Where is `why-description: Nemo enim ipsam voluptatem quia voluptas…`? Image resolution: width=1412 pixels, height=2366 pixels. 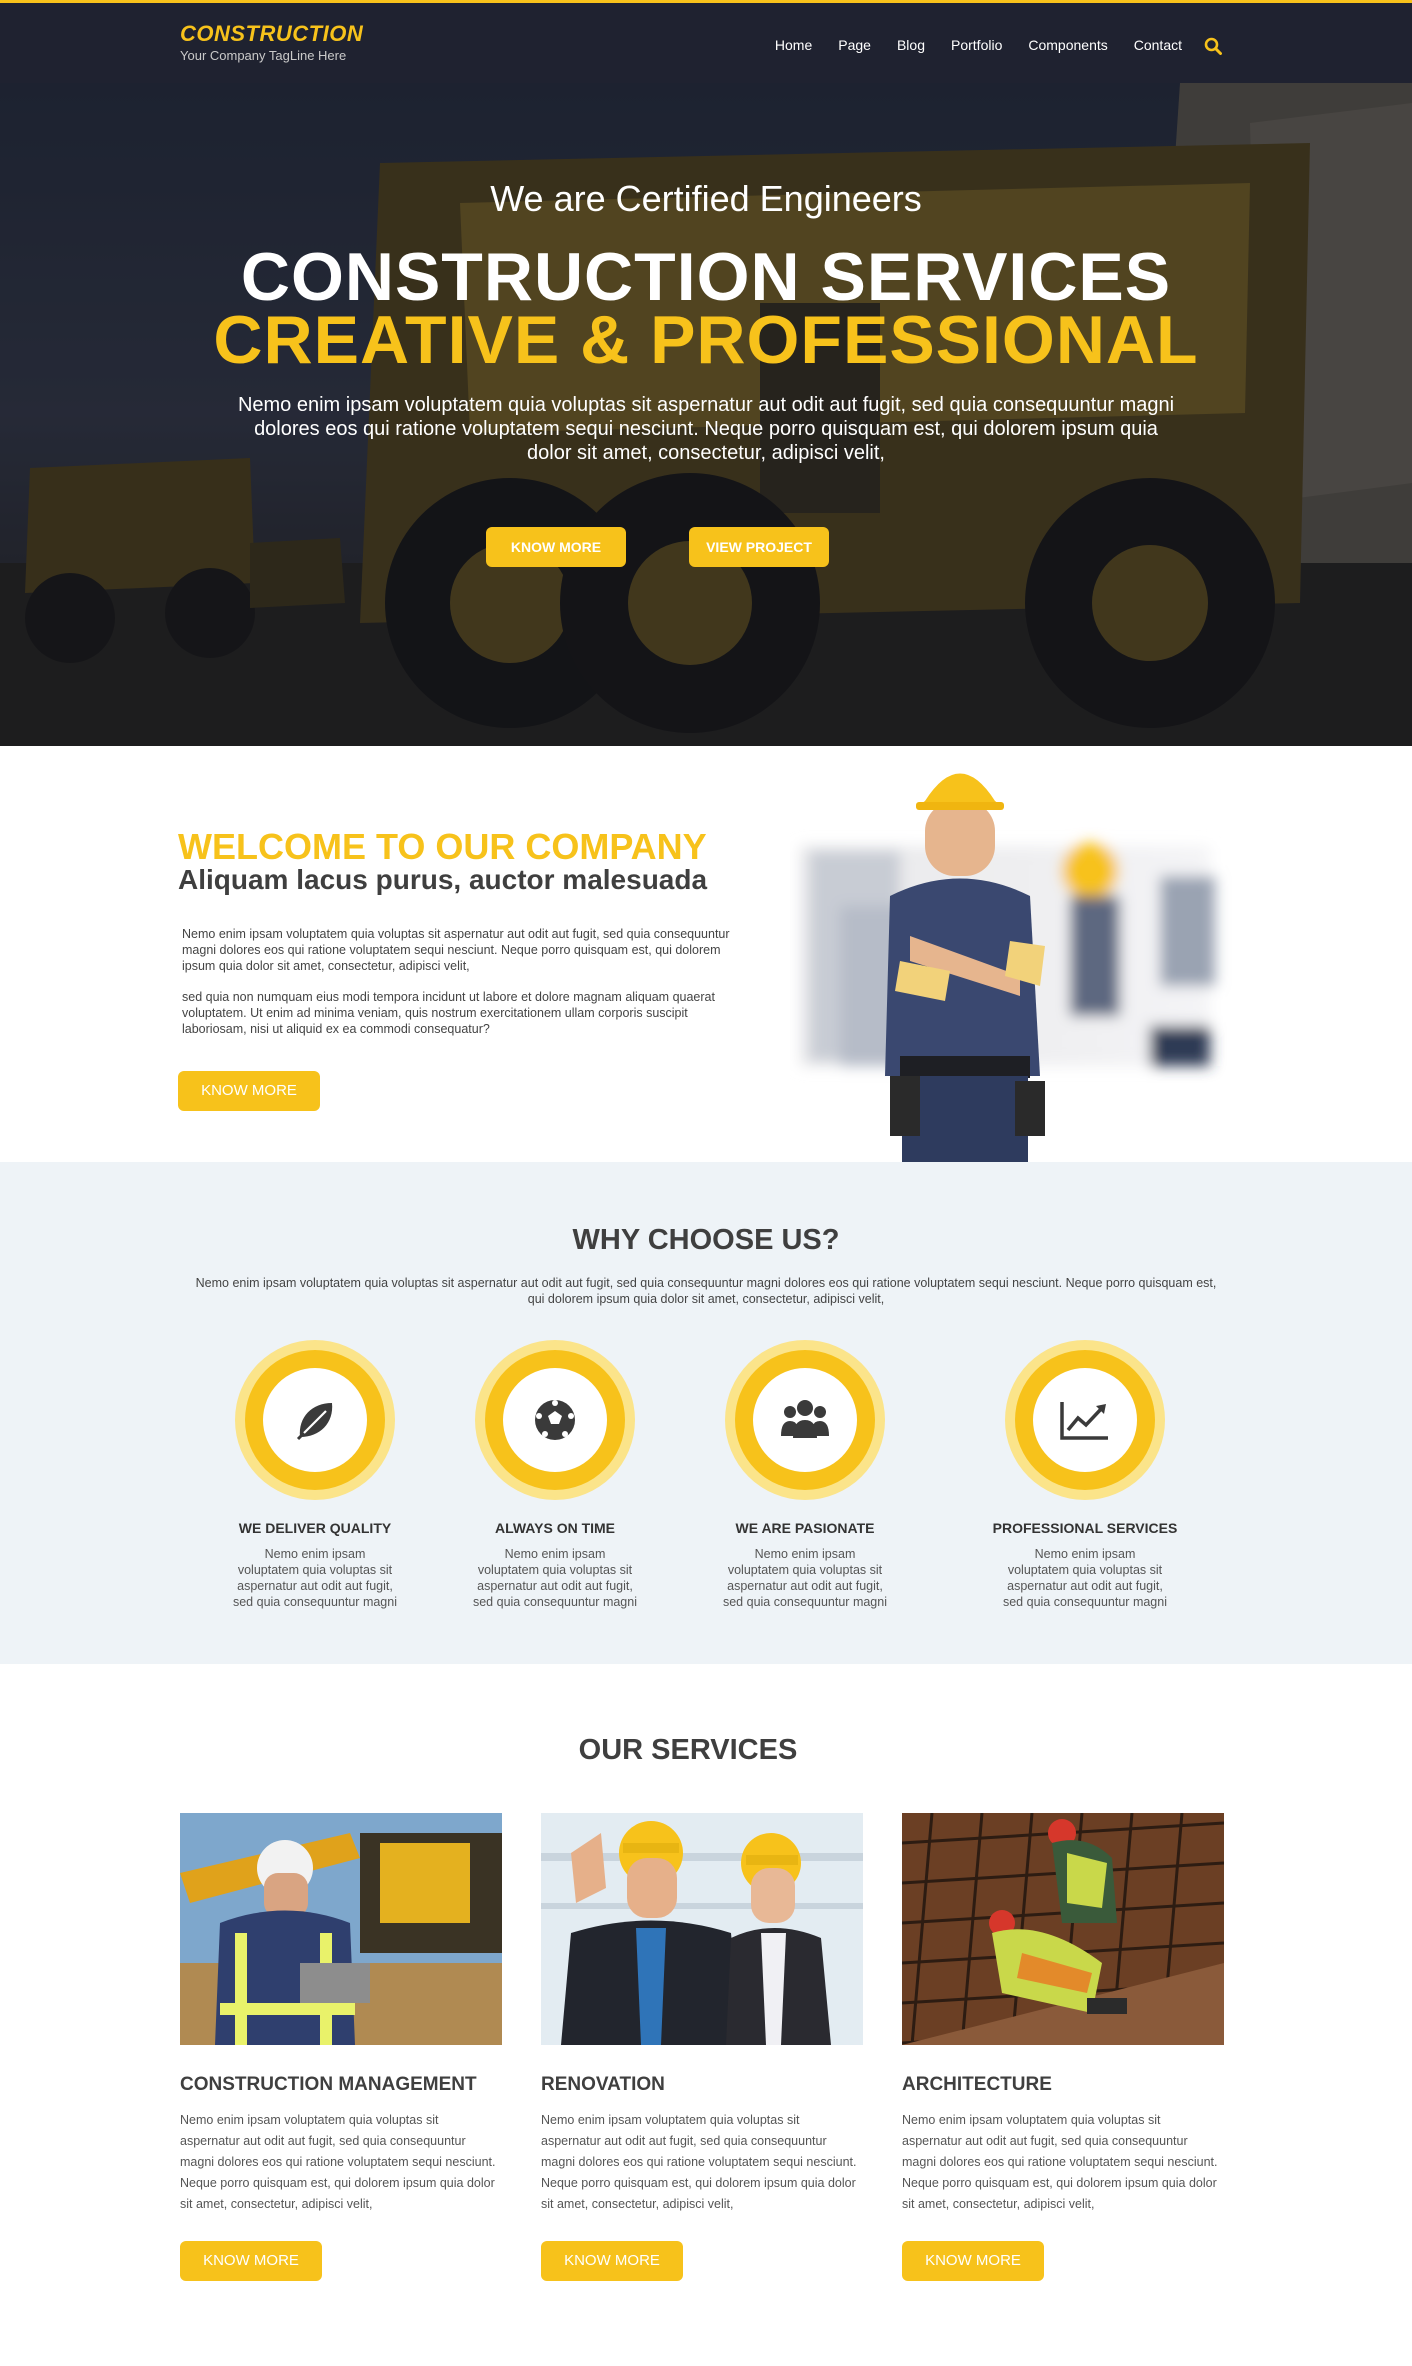
why-description: Nemo enim ipsam voluptatem quia voluptas… is located at coordinates (706, 1291).